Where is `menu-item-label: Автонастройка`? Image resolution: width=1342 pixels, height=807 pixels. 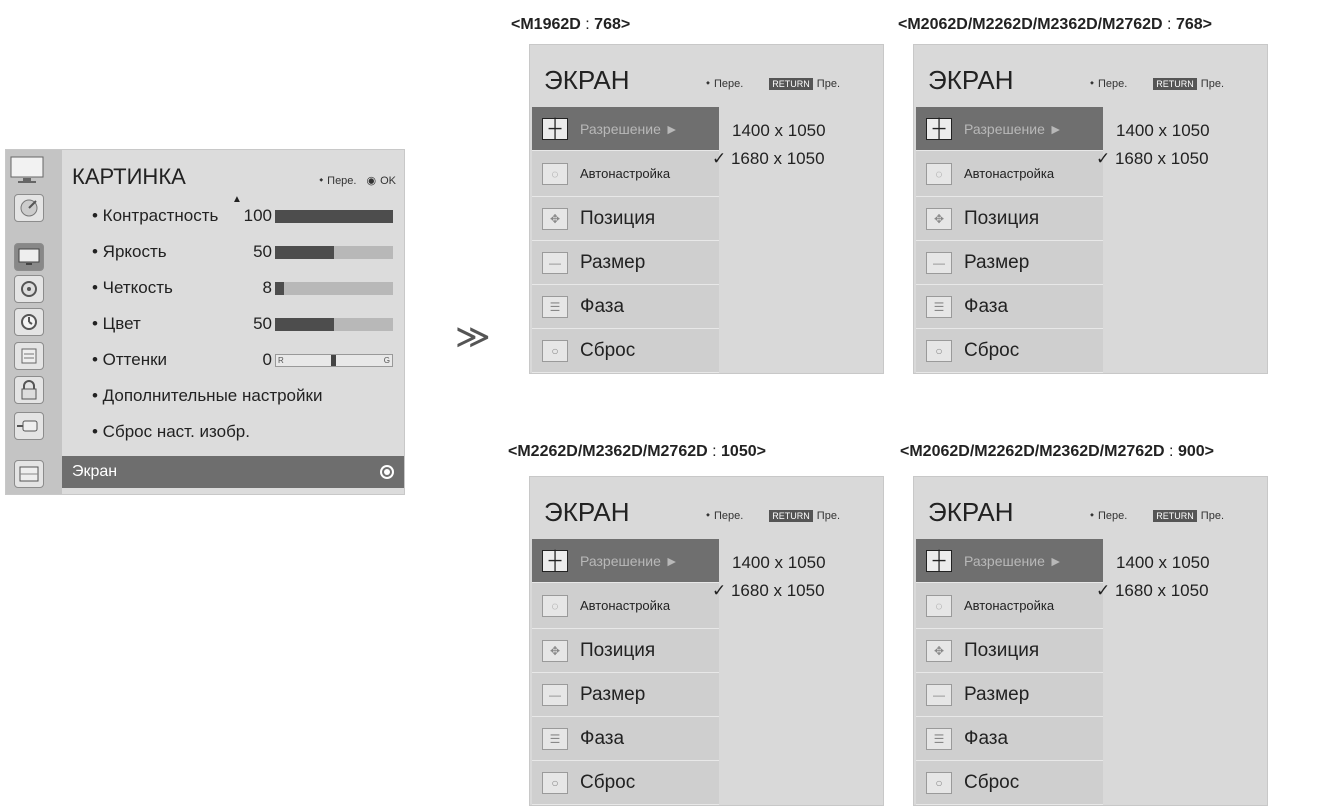 menu-item-label: Автонастройка is located at coordinates (1009, 173).